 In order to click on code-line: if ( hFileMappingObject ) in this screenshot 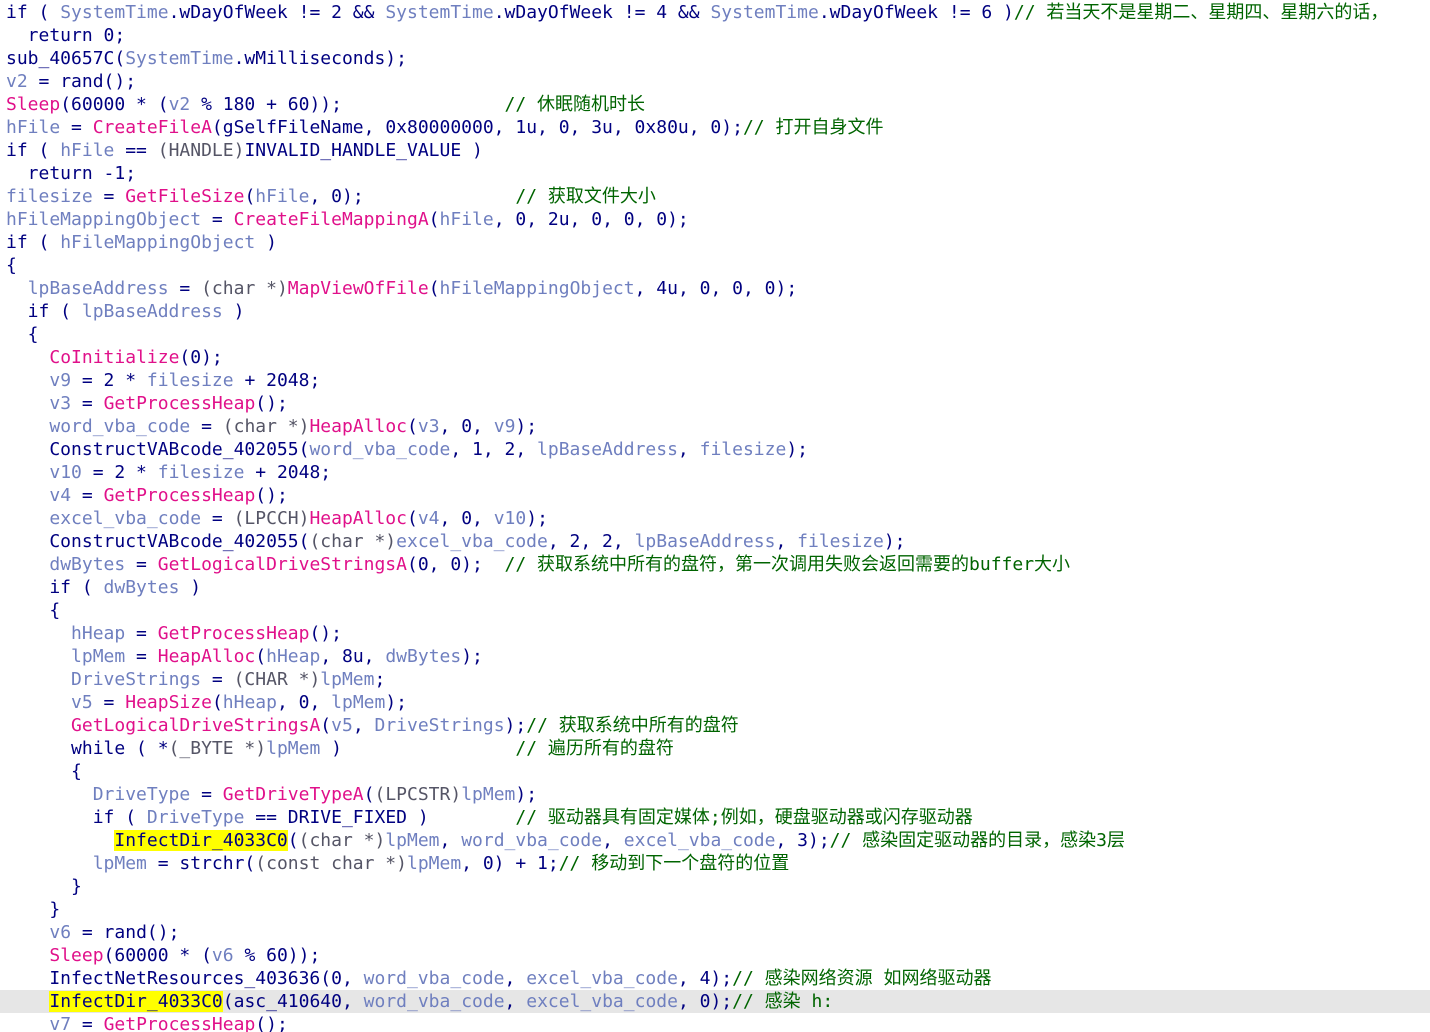, I will do `click(715, 242)`.